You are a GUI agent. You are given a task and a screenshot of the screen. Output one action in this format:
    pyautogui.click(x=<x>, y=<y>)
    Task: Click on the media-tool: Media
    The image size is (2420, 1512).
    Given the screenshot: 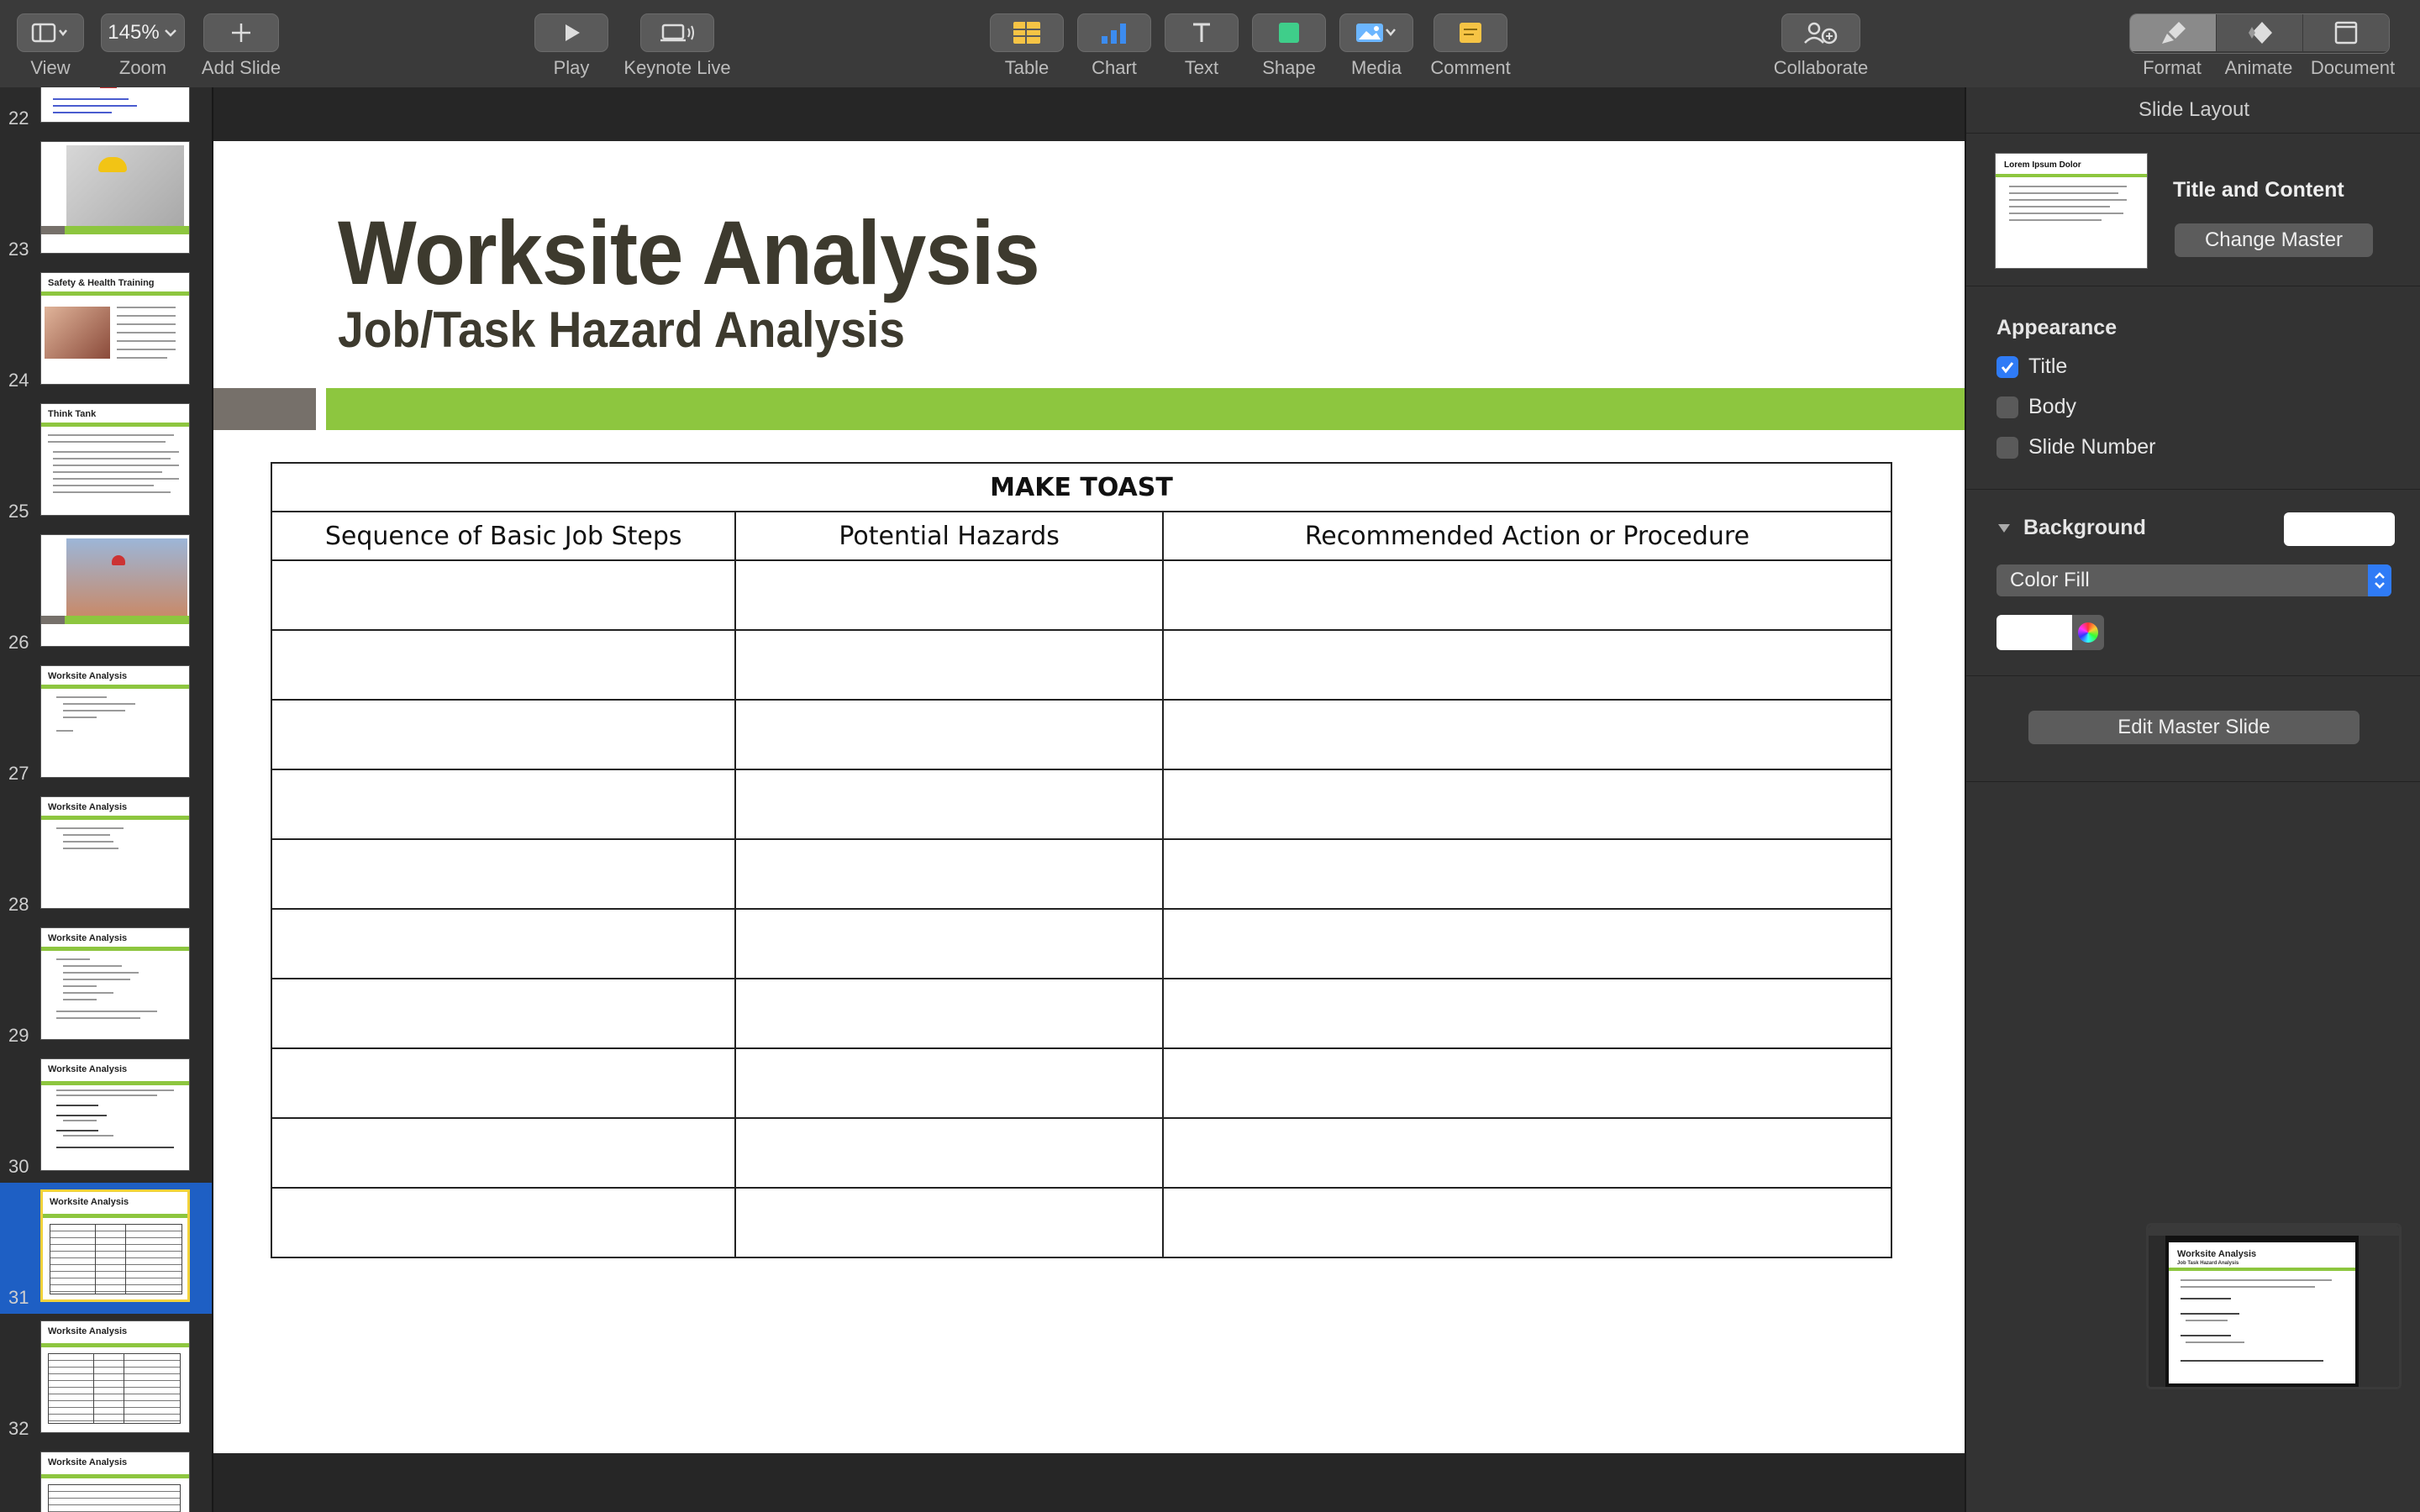 What is the action you would take?
    pyautogui.click(x=1376, y=45)
    